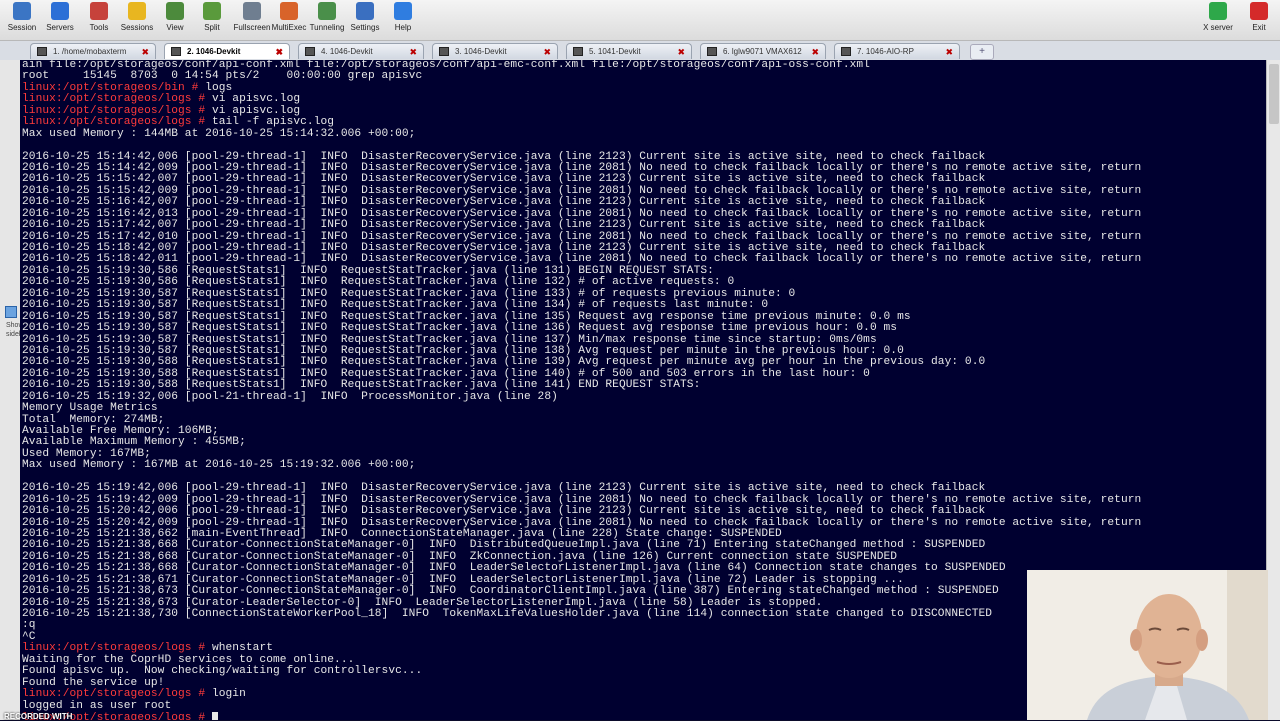 Image resolution: width=1280 pixels, height=721 pixels. What do you see at coordinates (14, 390) in the screenshot?
I see `sidebar-toggle: Show sidebar` at bounding box center [14, 390].